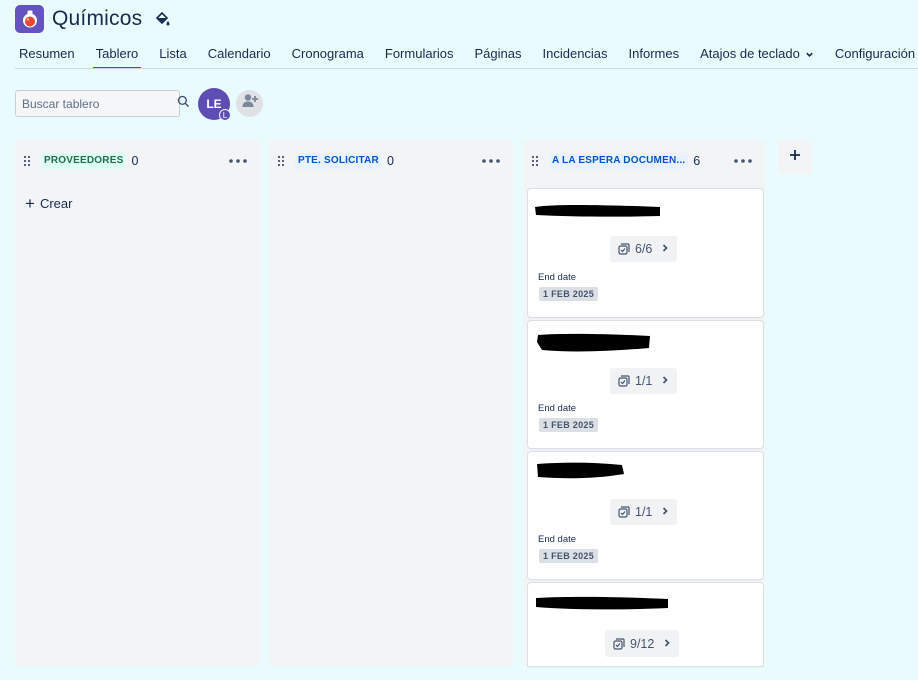 This screenshot has width=918, height=680. Describe the element at coordinates (163, 19) in the screenshot. I see `paint-bucket-icon` at that location.